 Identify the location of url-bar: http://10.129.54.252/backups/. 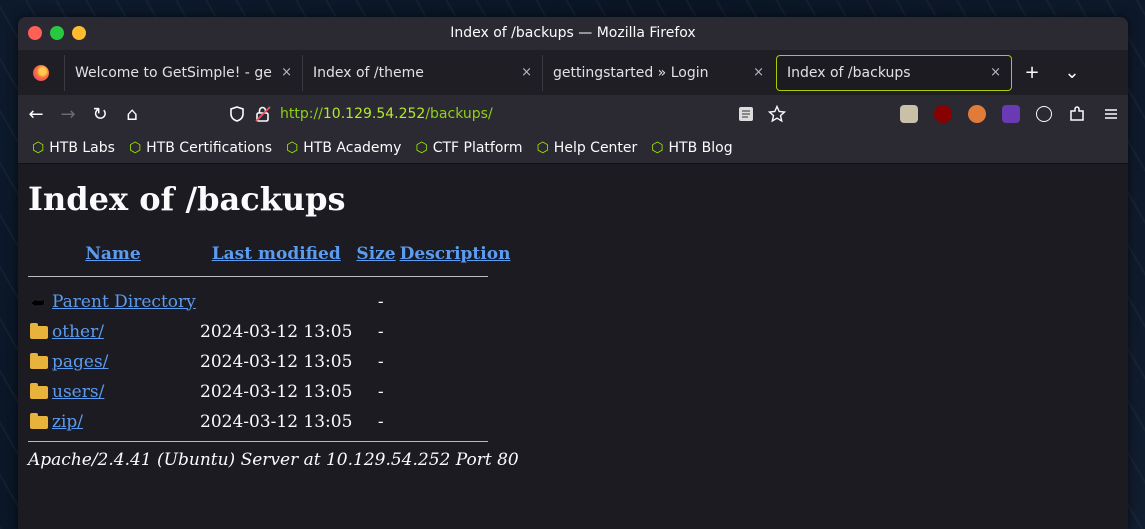
(508, 114).